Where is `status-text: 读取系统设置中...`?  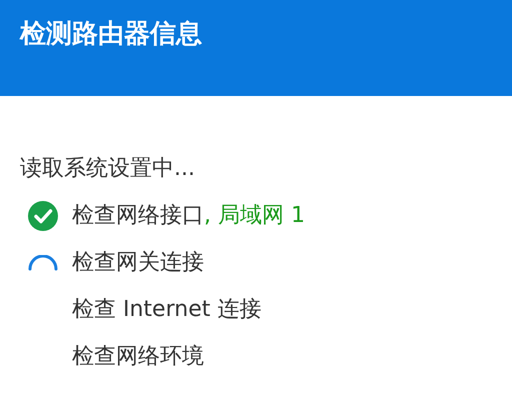
status-text: 读取系统设置中... is located at coordinates (108, 169).